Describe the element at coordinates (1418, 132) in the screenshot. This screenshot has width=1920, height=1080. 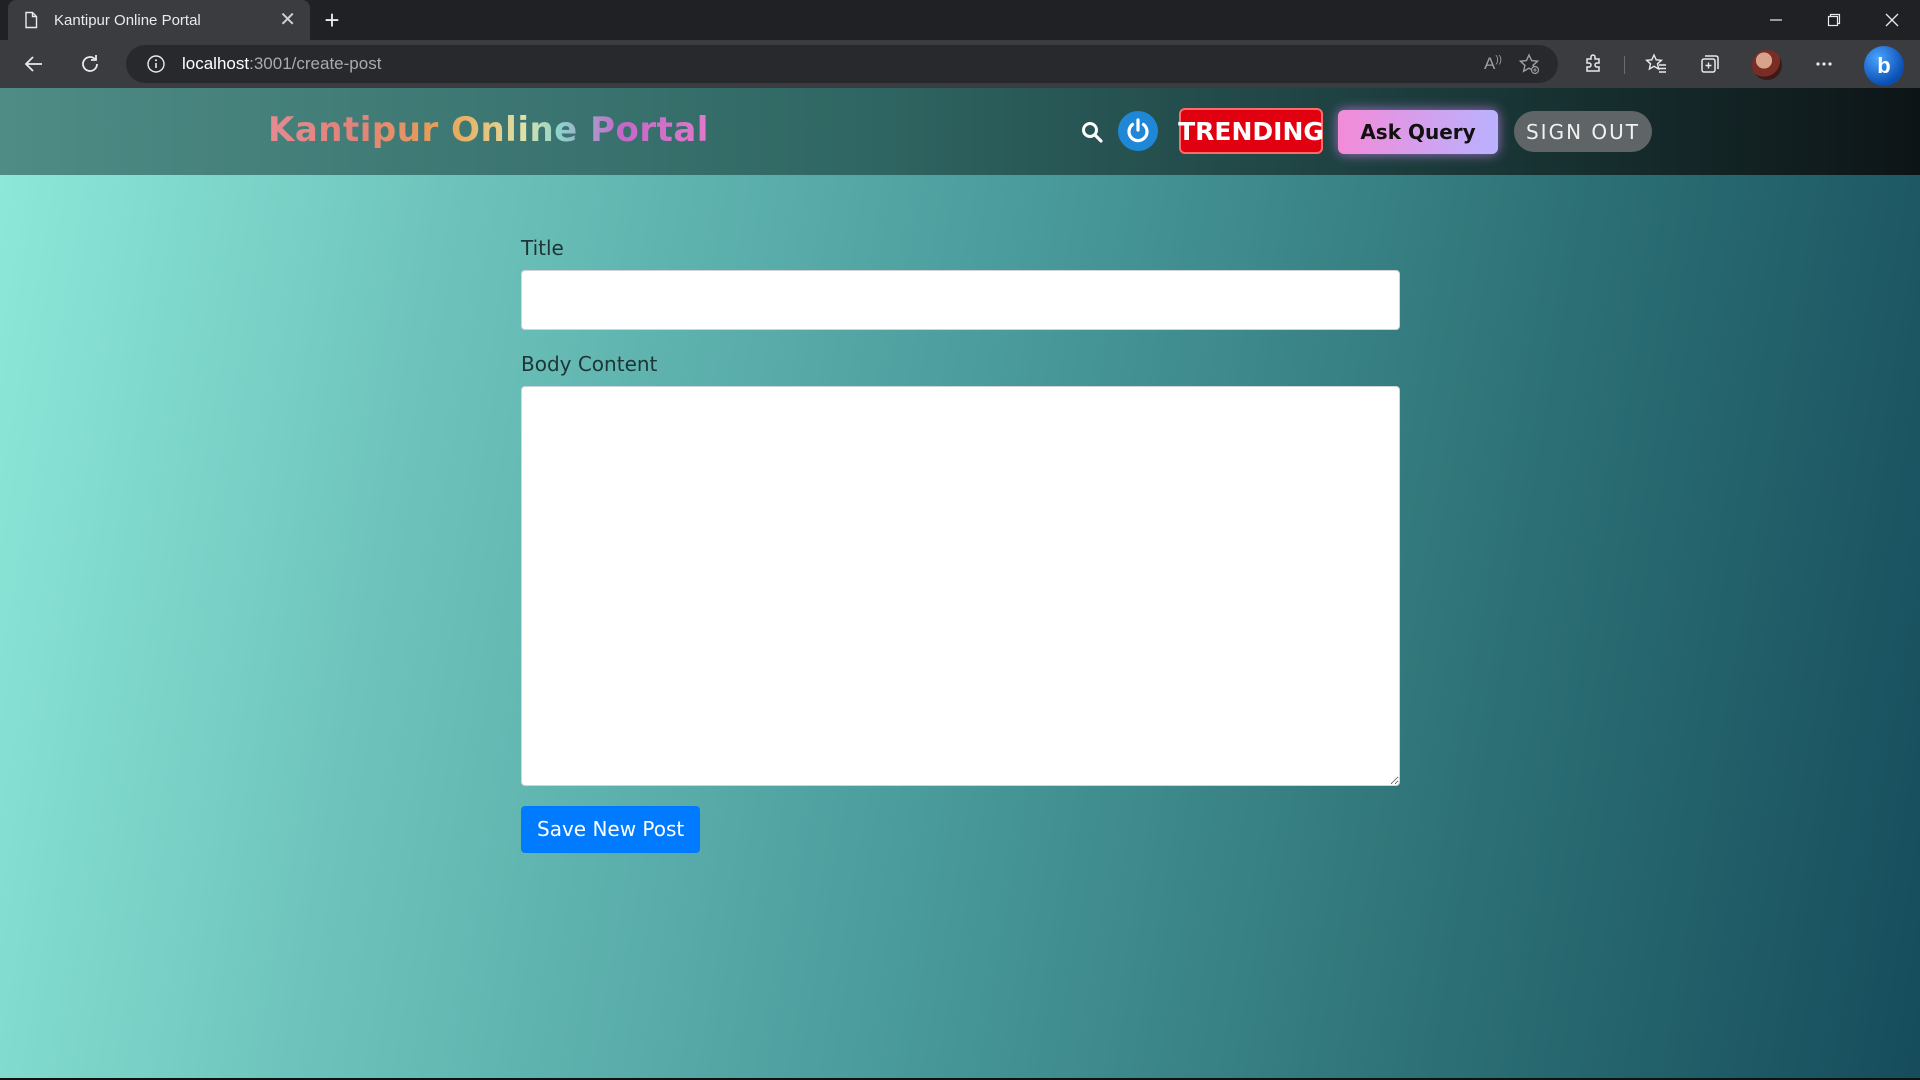
I see `ask-query-button: Ask Query` at that location.